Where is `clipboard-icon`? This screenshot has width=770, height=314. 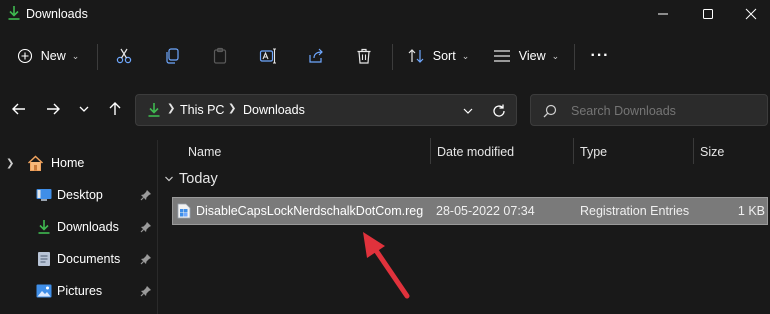
clipboard-icon is located at coordinates (220, 55).